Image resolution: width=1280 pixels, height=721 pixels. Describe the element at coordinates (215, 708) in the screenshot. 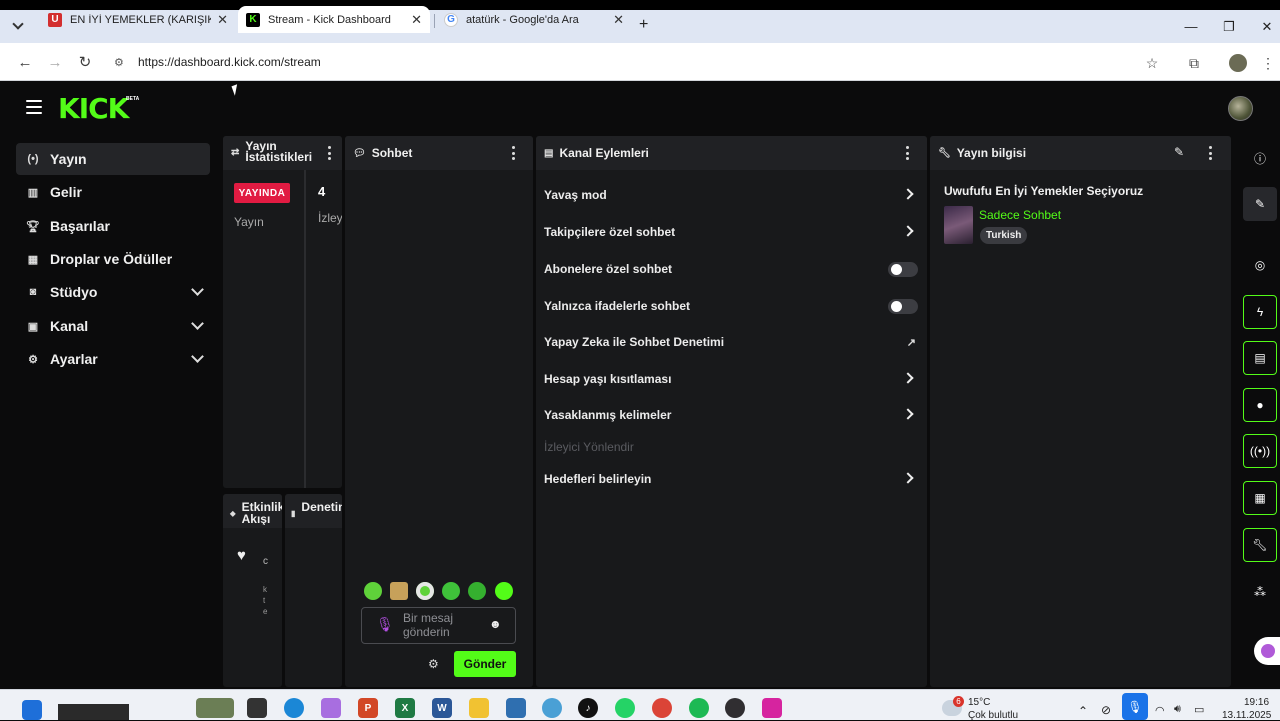

I see `widgets-icon` at that location.